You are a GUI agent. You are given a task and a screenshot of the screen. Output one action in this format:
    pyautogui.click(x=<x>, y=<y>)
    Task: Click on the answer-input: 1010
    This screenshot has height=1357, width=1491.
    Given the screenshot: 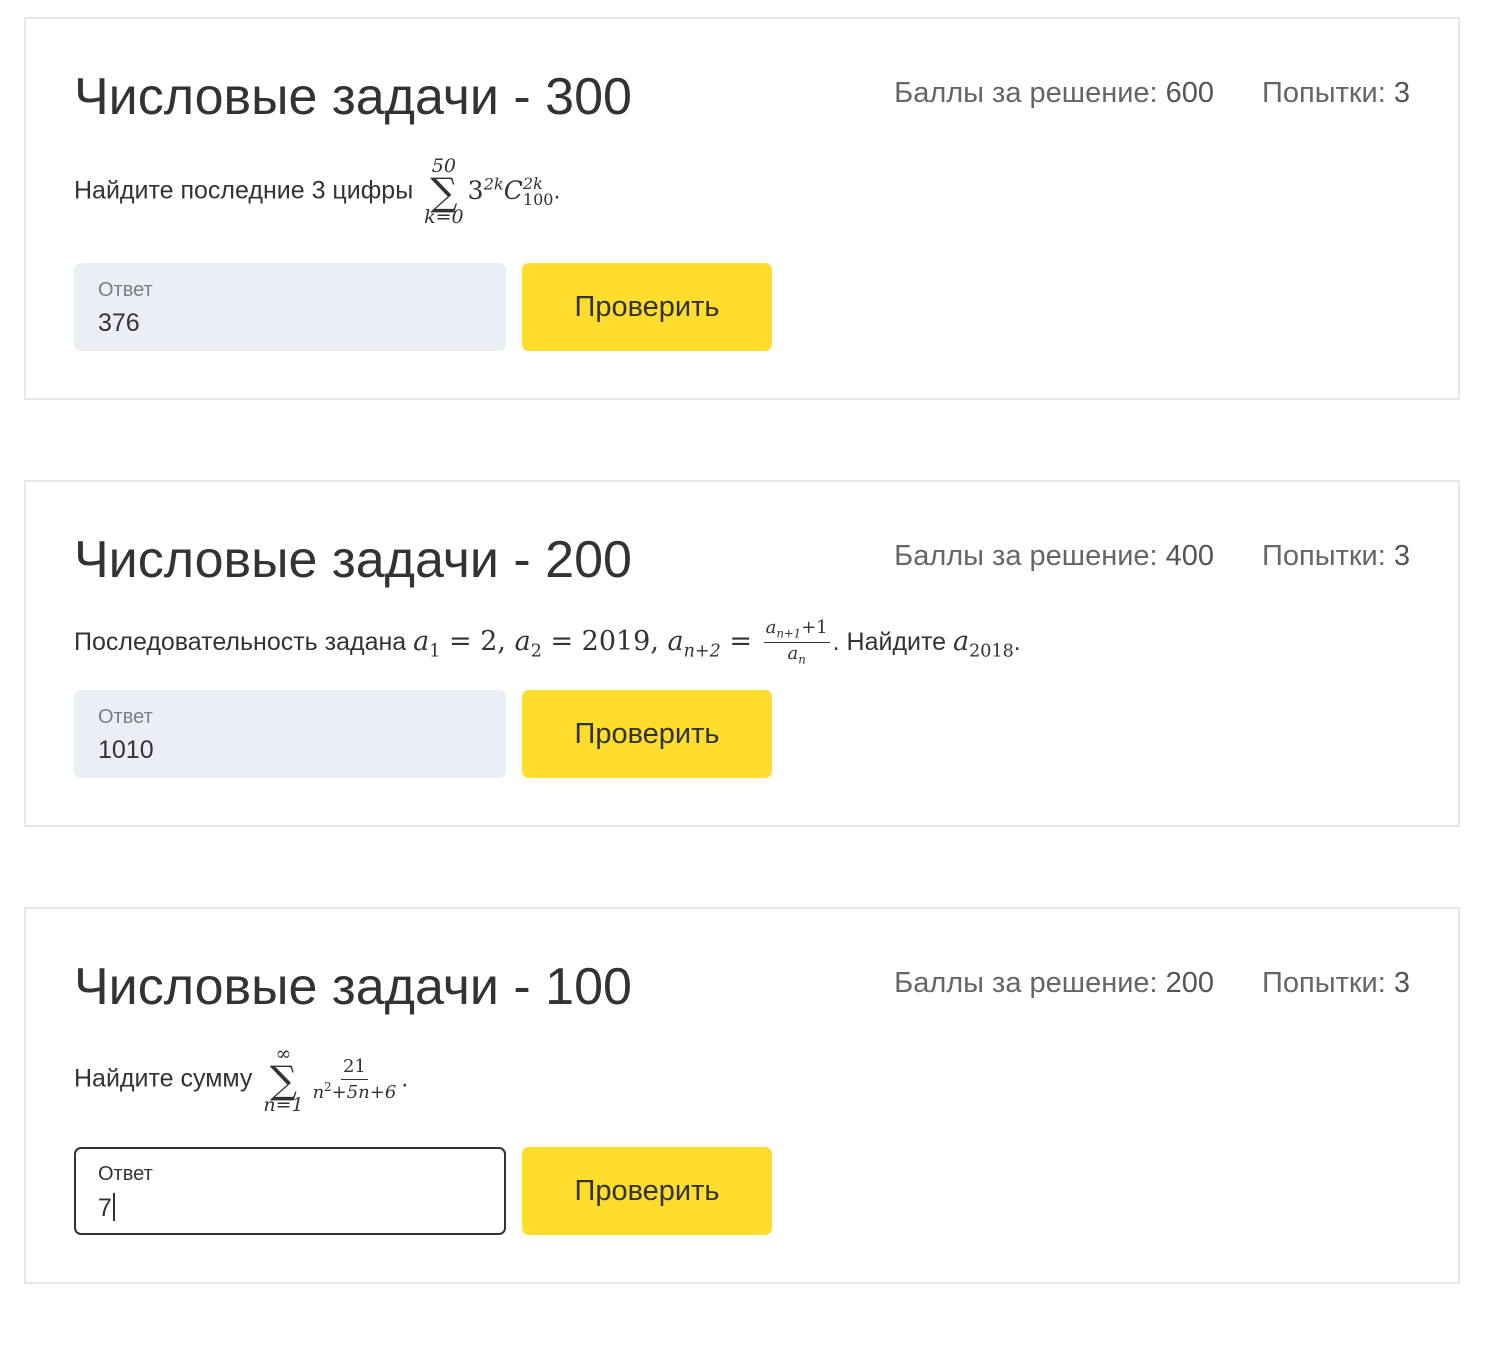 What is the action you would take?
    pyautogui.click(x=126, y=750)
    